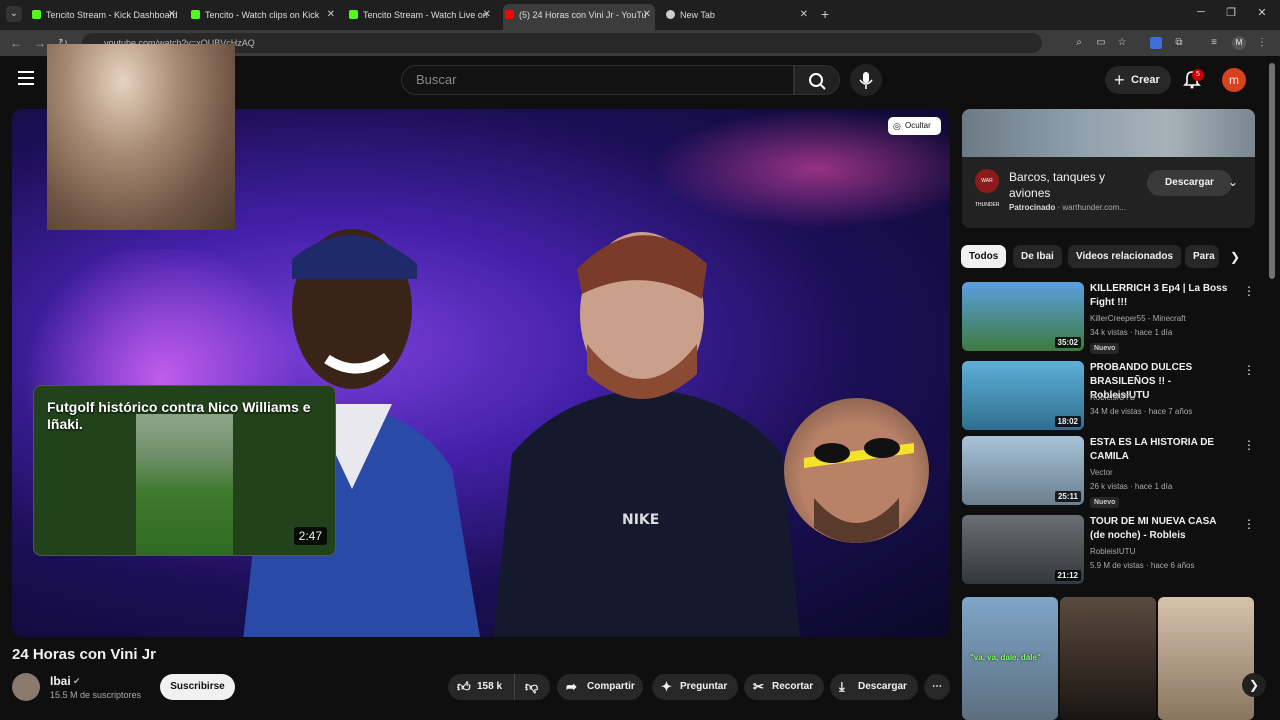 This screenshot has width=1280, height=720. What do you see at coordinates (817, 80) in the screenshot?
I see `search-button` at bounding box center [817, 80].